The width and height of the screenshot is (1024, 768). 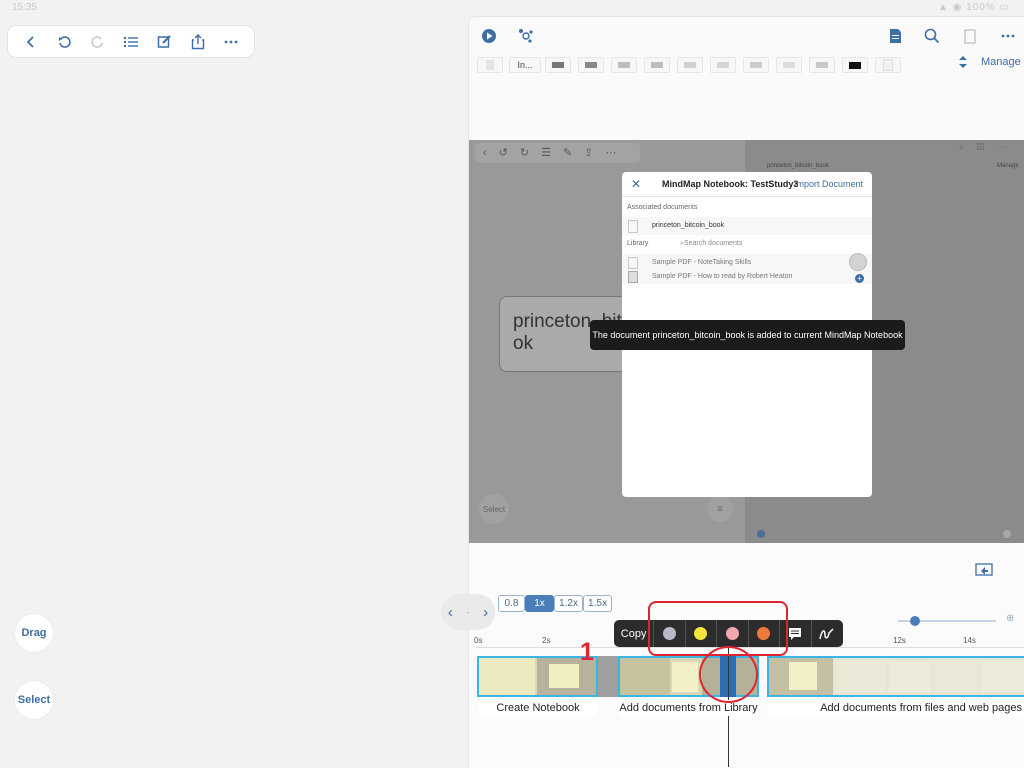 I want to click on inner-select-button: Select, so click(x=494, y=509).